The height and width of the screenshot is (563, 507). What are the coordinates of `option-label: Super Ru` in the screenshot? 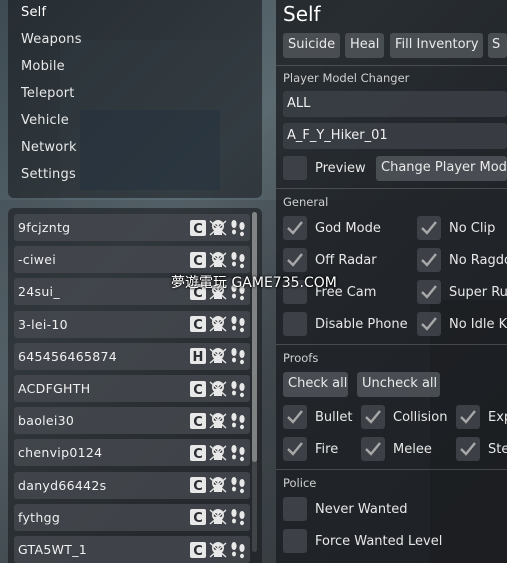 It's located at (478, 292).